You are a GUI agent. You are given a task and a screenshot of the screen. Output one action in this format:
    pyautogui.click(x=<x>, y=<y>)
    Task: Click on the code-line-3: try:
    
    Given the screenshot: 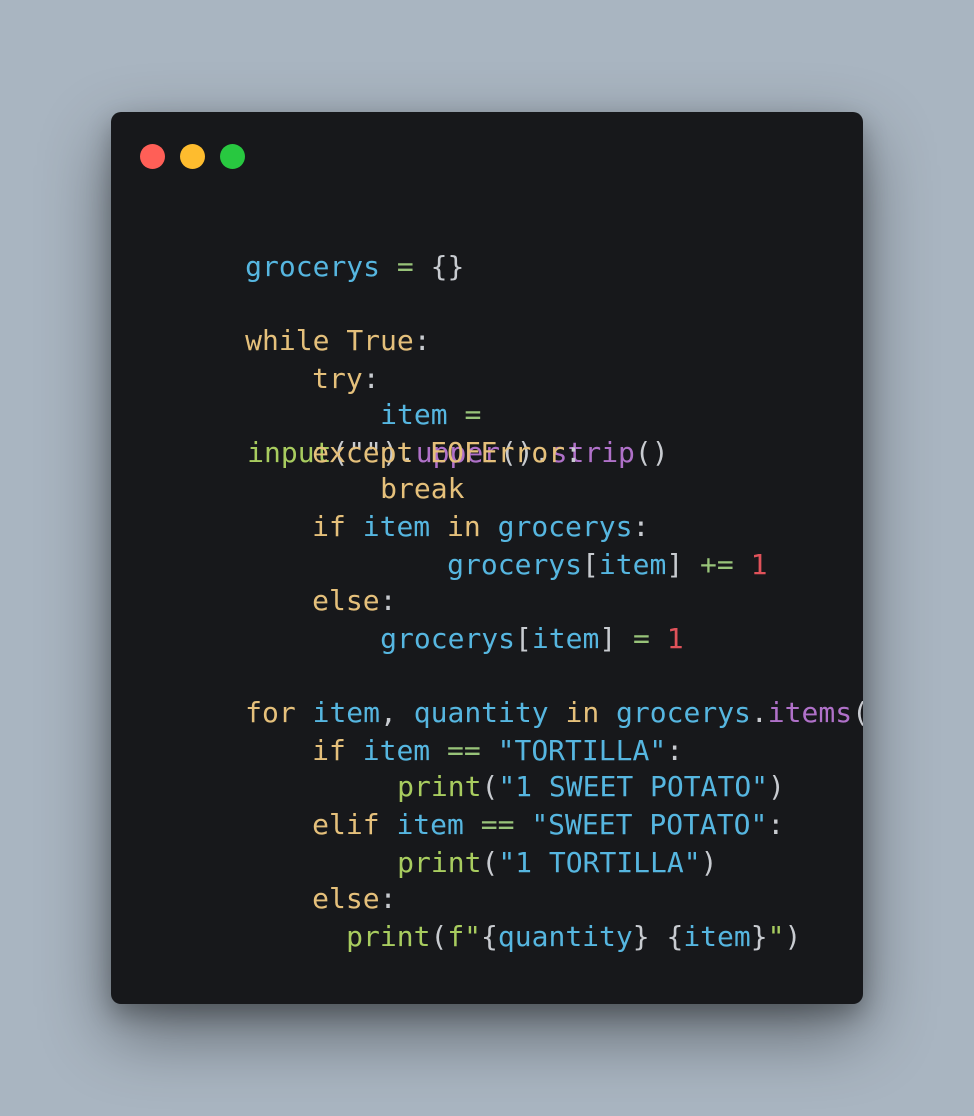 What is the action you would take?
    pyautogui.click(x=295, y=361)
    